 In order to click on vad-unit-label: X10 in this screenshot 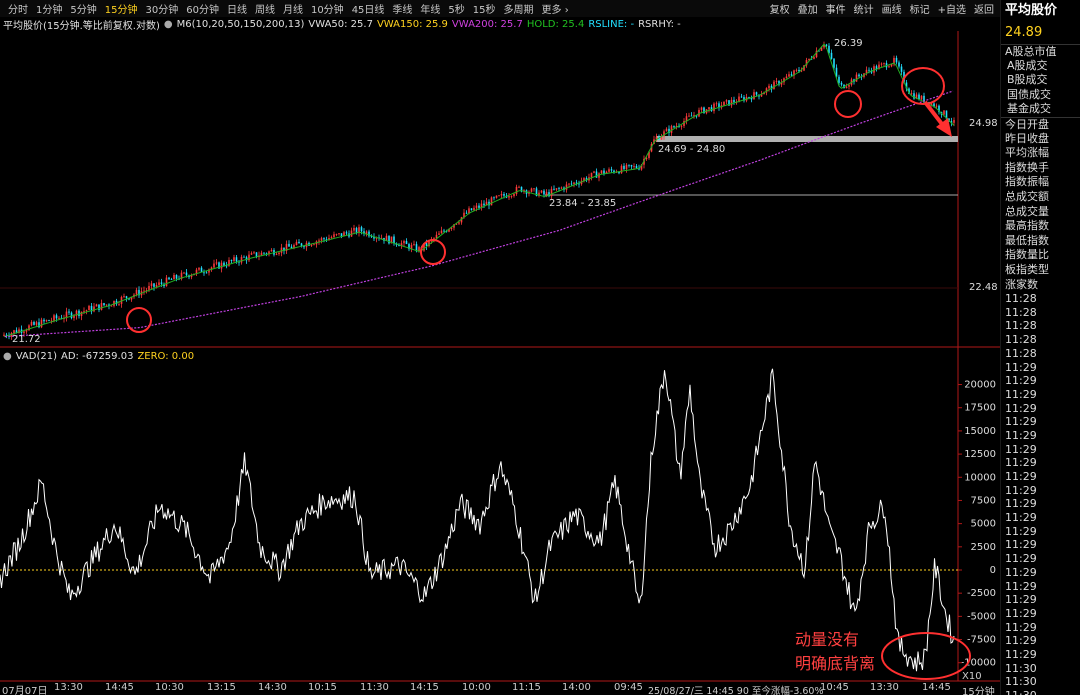, I will do `click(972, 676)`.